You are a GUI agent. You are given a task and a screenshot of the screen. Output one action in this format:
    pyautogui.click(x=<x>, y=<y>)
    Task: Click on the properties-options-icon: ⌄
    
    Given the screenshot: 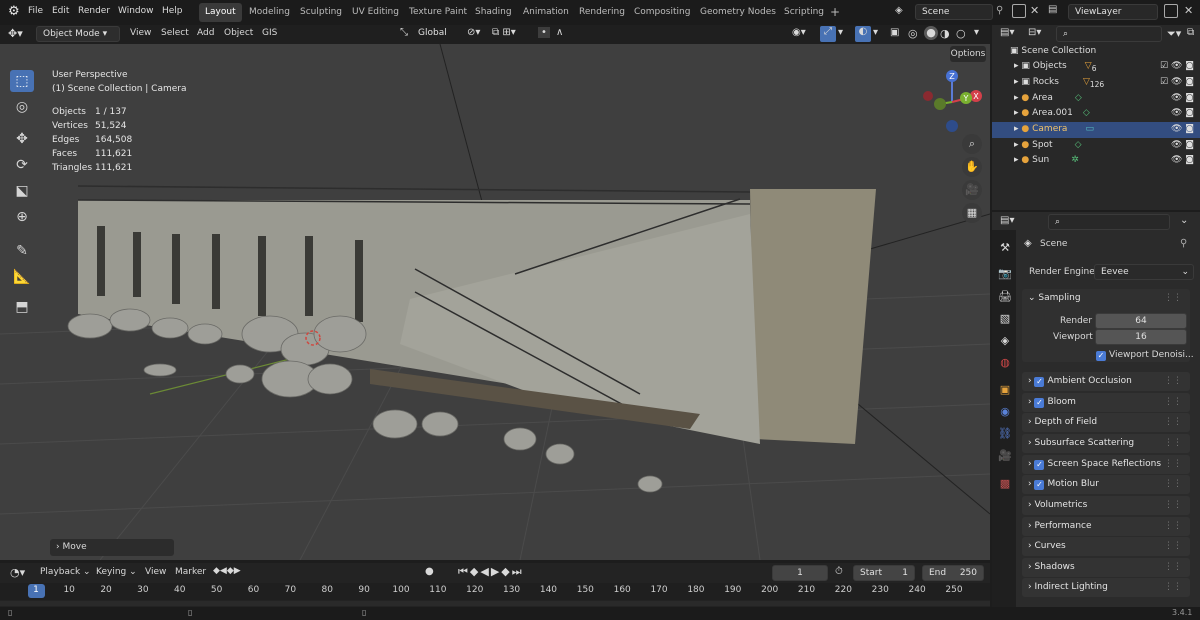 What is the action you would take?
    pyautogui.click(x=1184, y=220)
    